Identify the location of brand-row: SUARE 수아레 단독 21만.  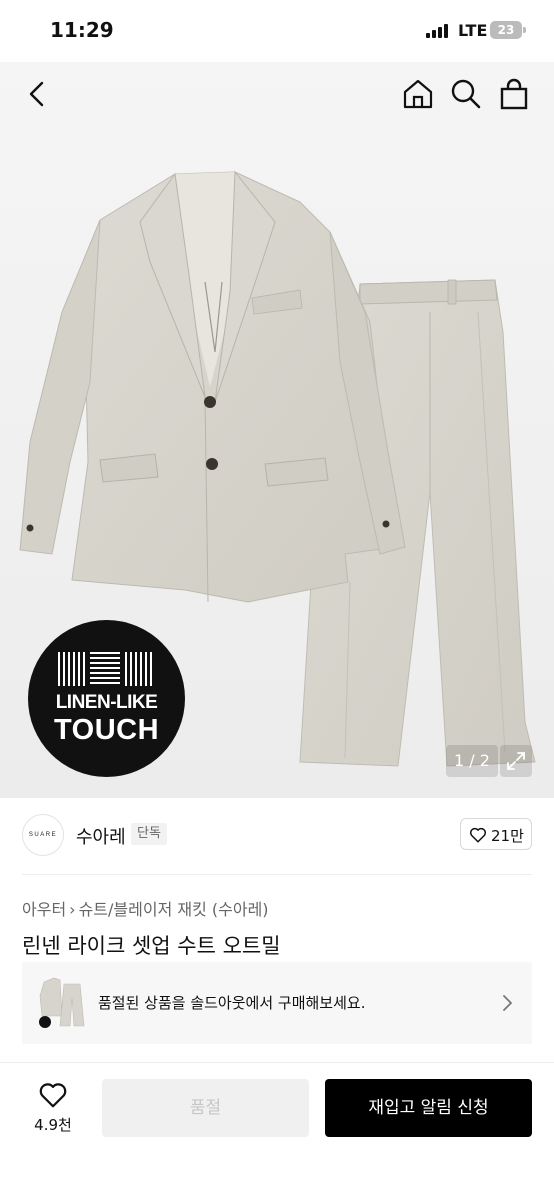
(277, 836).